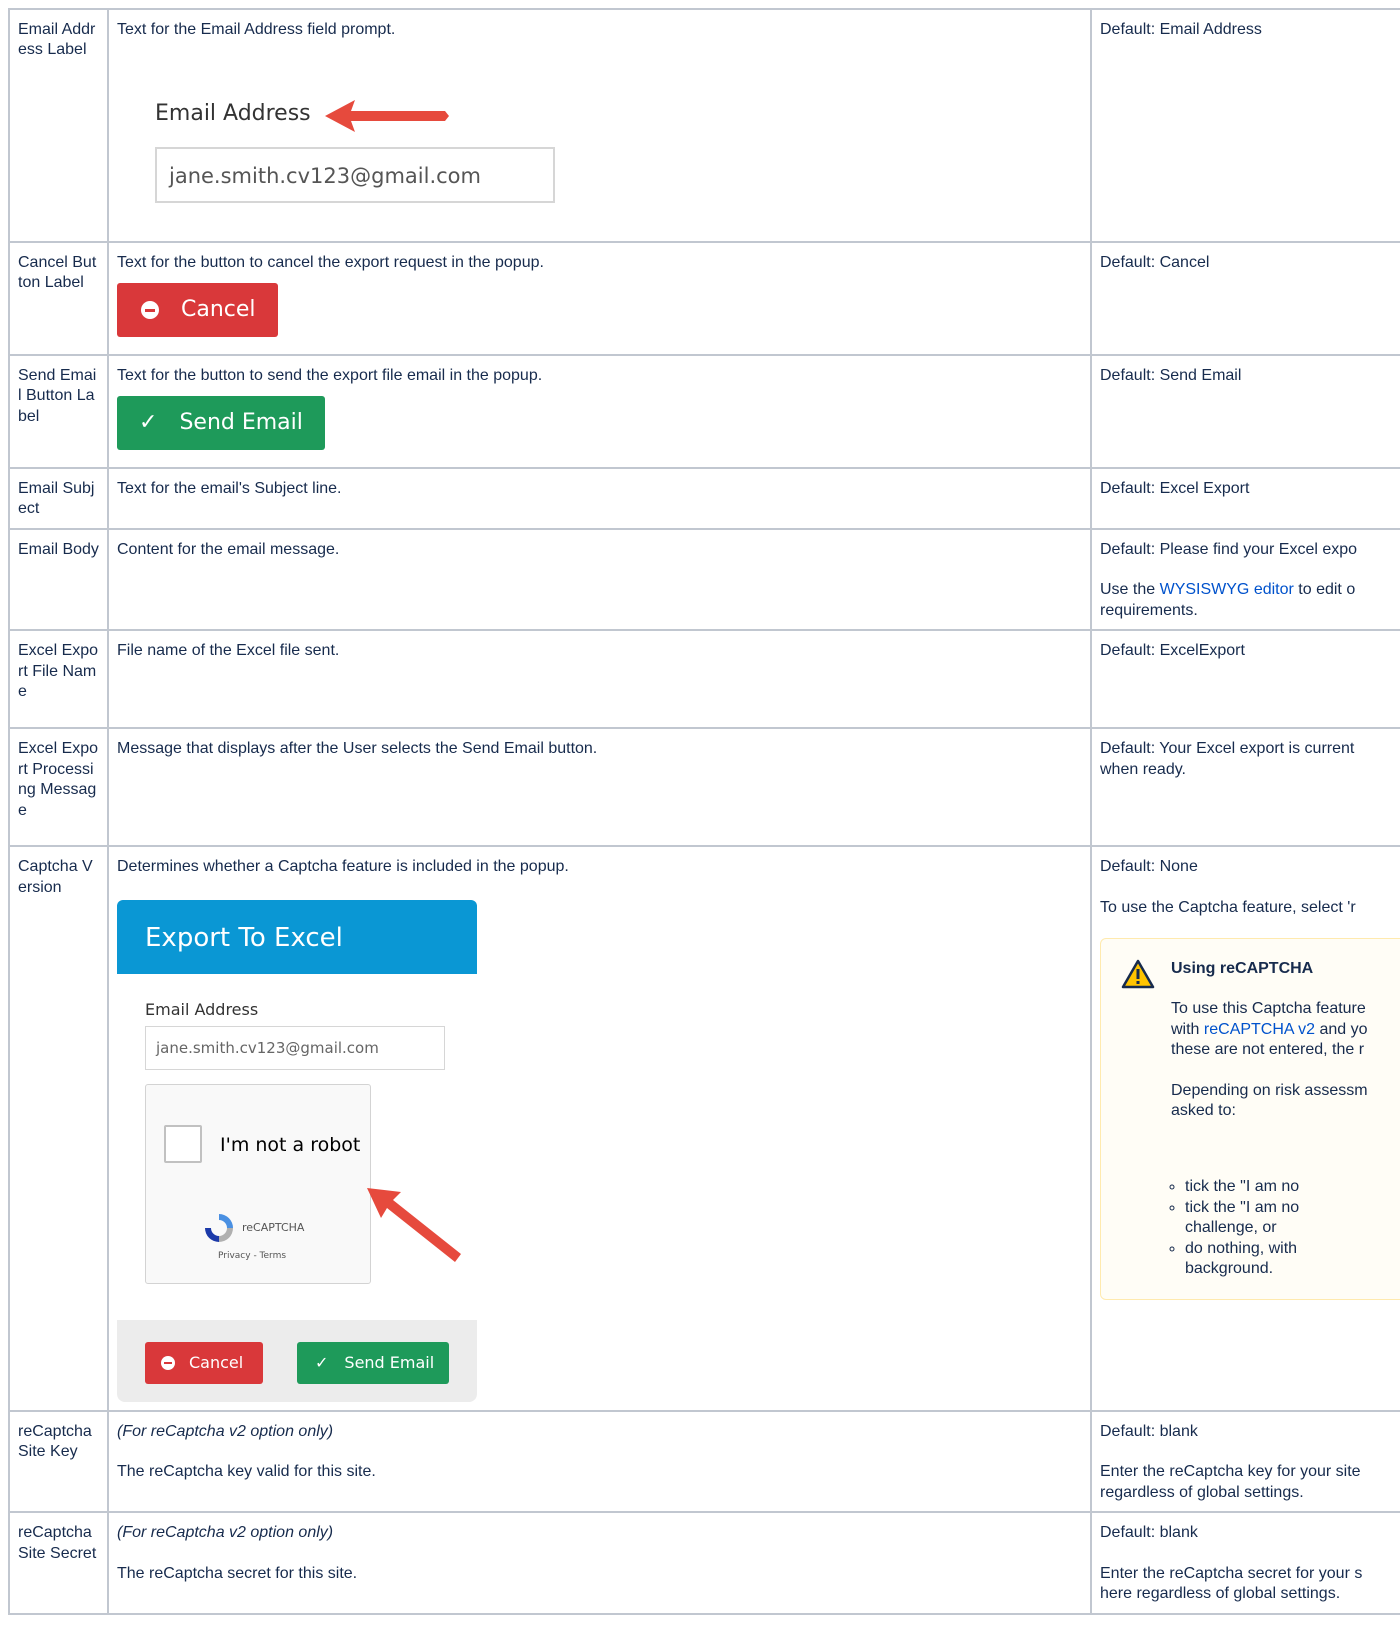 The width and height of the screenshot is (1400, 1634). I want to click on recaptcha-v2-link: reCAPTCHA v2, so click(1259, 1029).